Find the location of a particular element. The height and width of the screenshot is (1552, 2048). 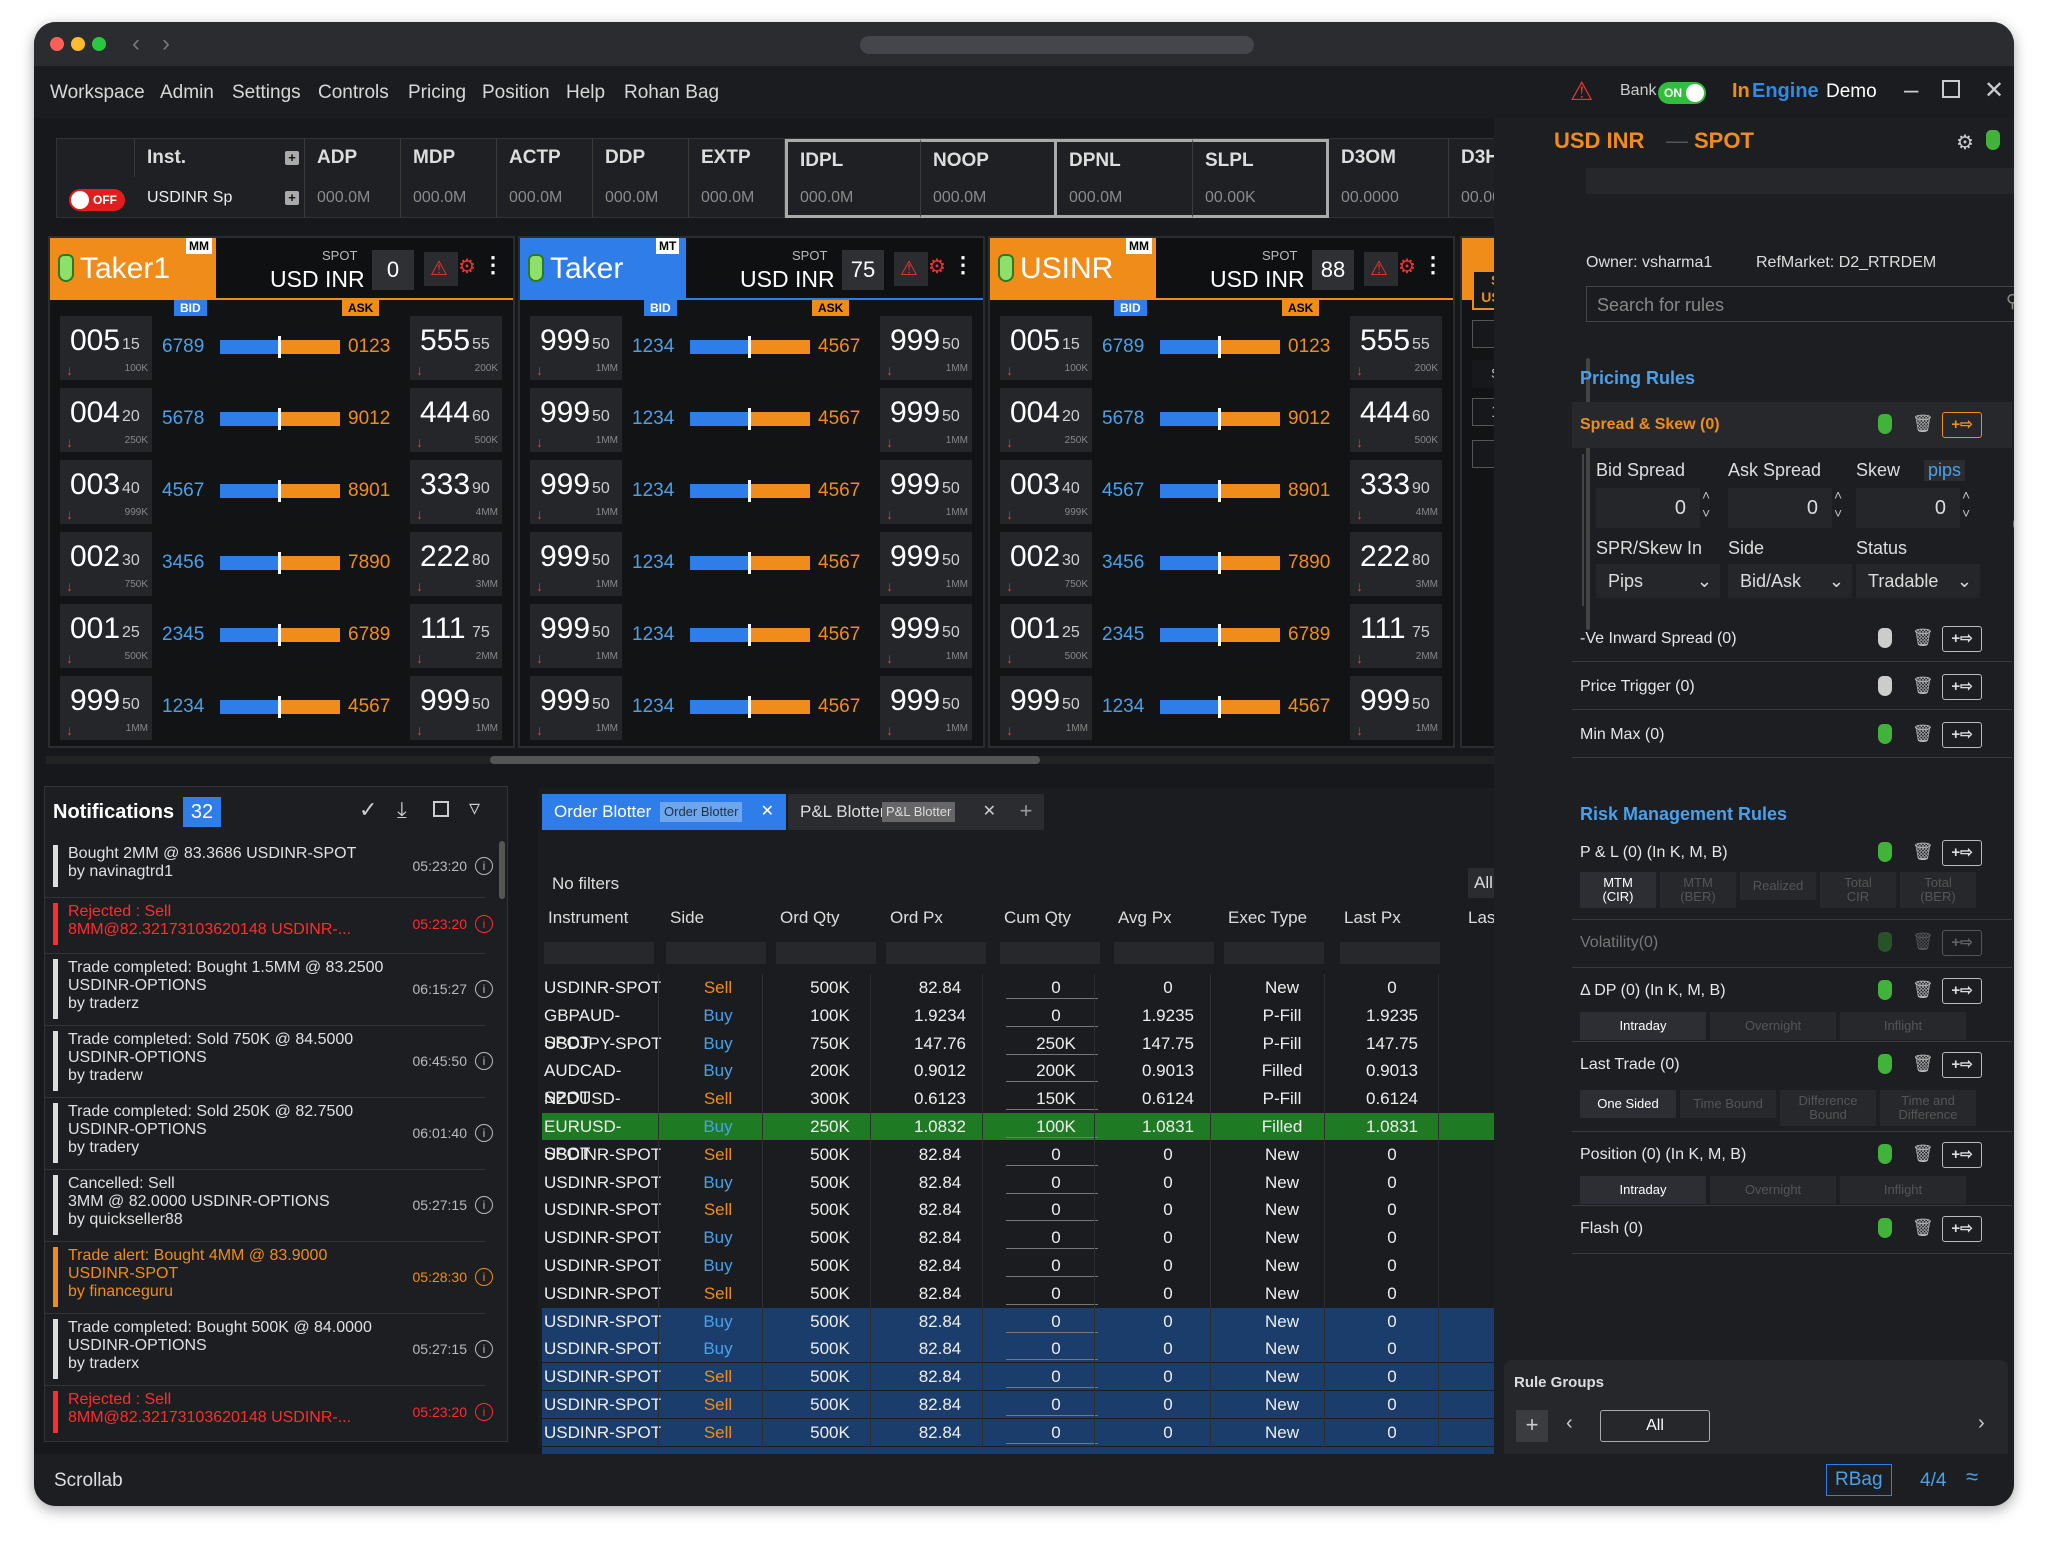

menu-position: Position is located at coordinates (516, 93).